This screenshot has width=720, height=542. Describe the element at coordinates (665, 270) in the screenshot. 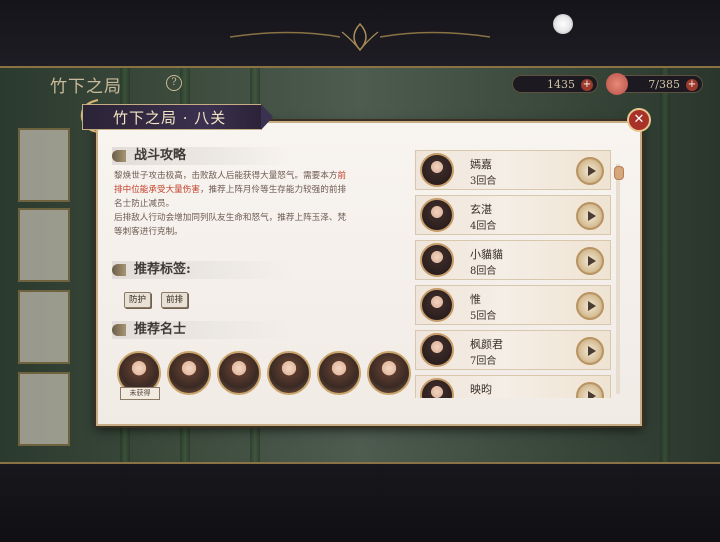

I see `bamboo-stalk` at that location.